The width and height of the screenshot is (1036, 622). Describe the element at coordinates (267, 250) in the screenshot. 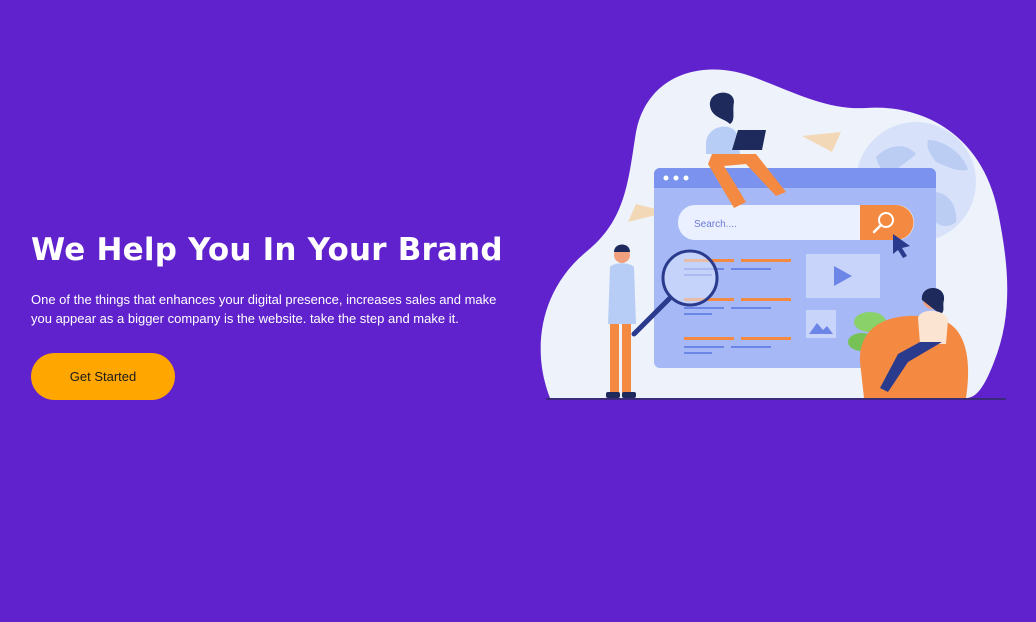

I see `hero-title: We Help You In Your Brand` at that location.